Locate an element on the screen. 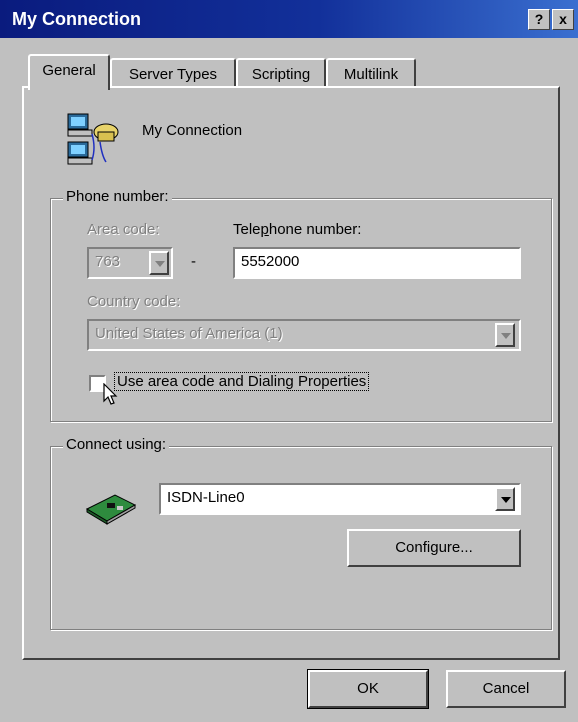 Image resolution: width=578 pixels, height=722 pixels. device-combobox: ISDN-Line0 is located at coordinates (340, 499).